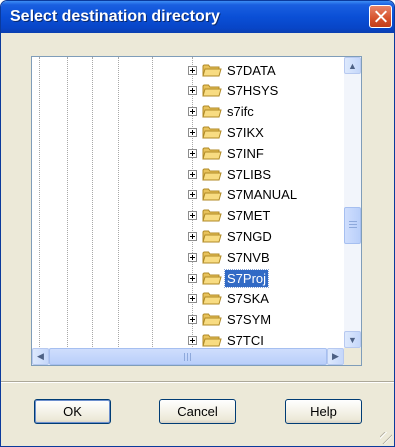  I want to click on scrollbar-corner, so click(352, 356).